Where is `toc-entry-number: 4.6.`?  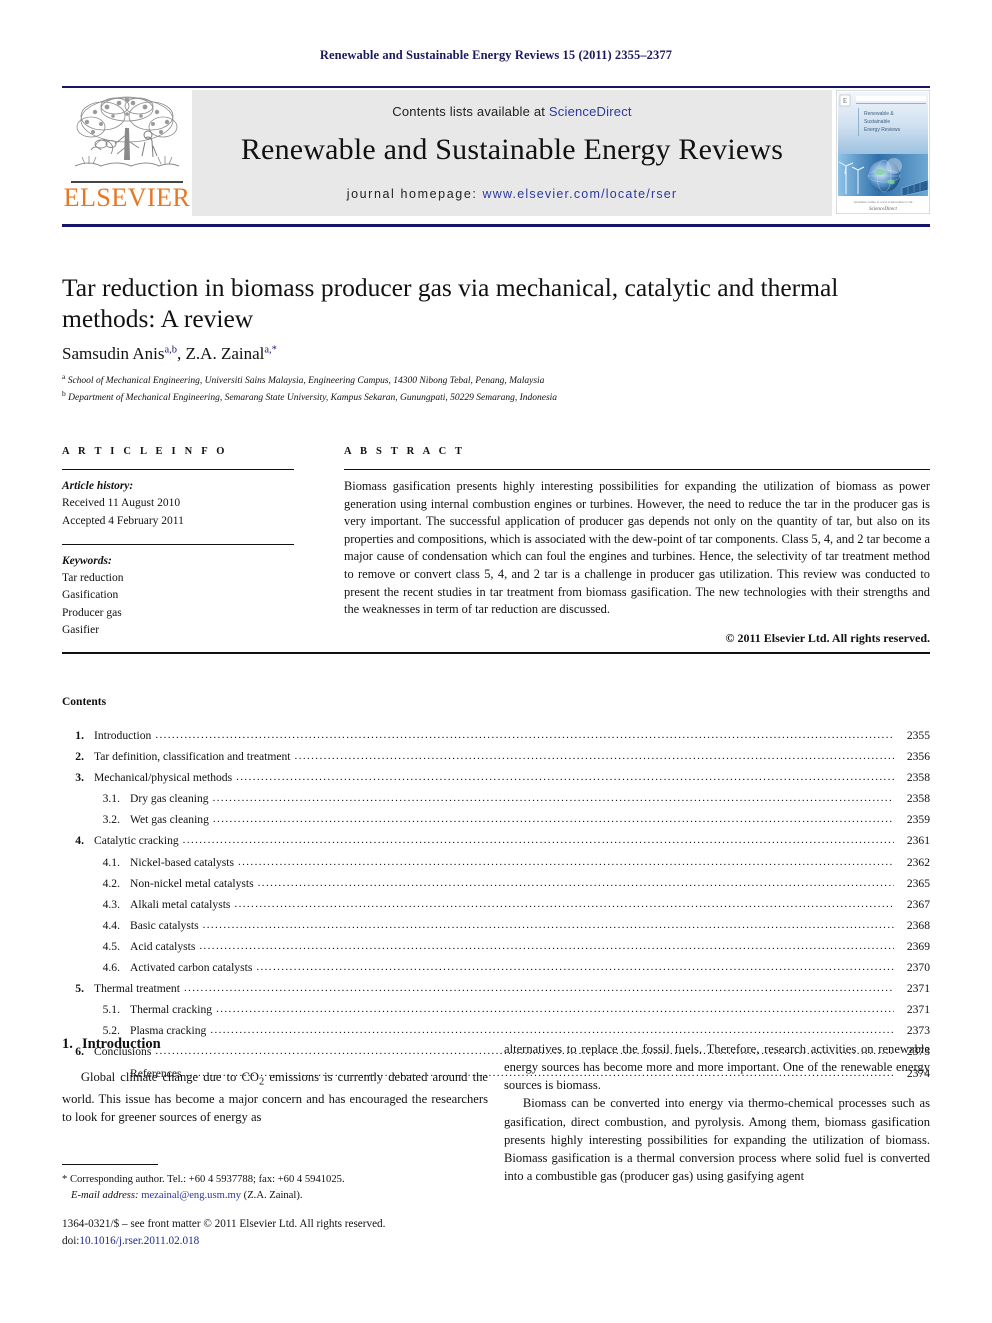 toc-entry-number: 4.6. is located at coordinates (111, 968).